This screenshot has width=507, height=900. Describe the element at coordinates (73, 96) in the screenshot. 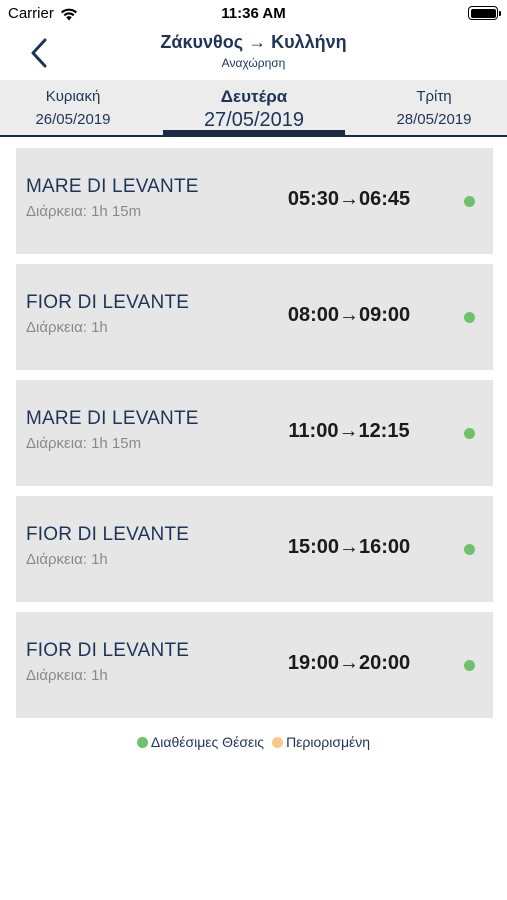

I see `date-tab-day: Κυριακή` at that location.